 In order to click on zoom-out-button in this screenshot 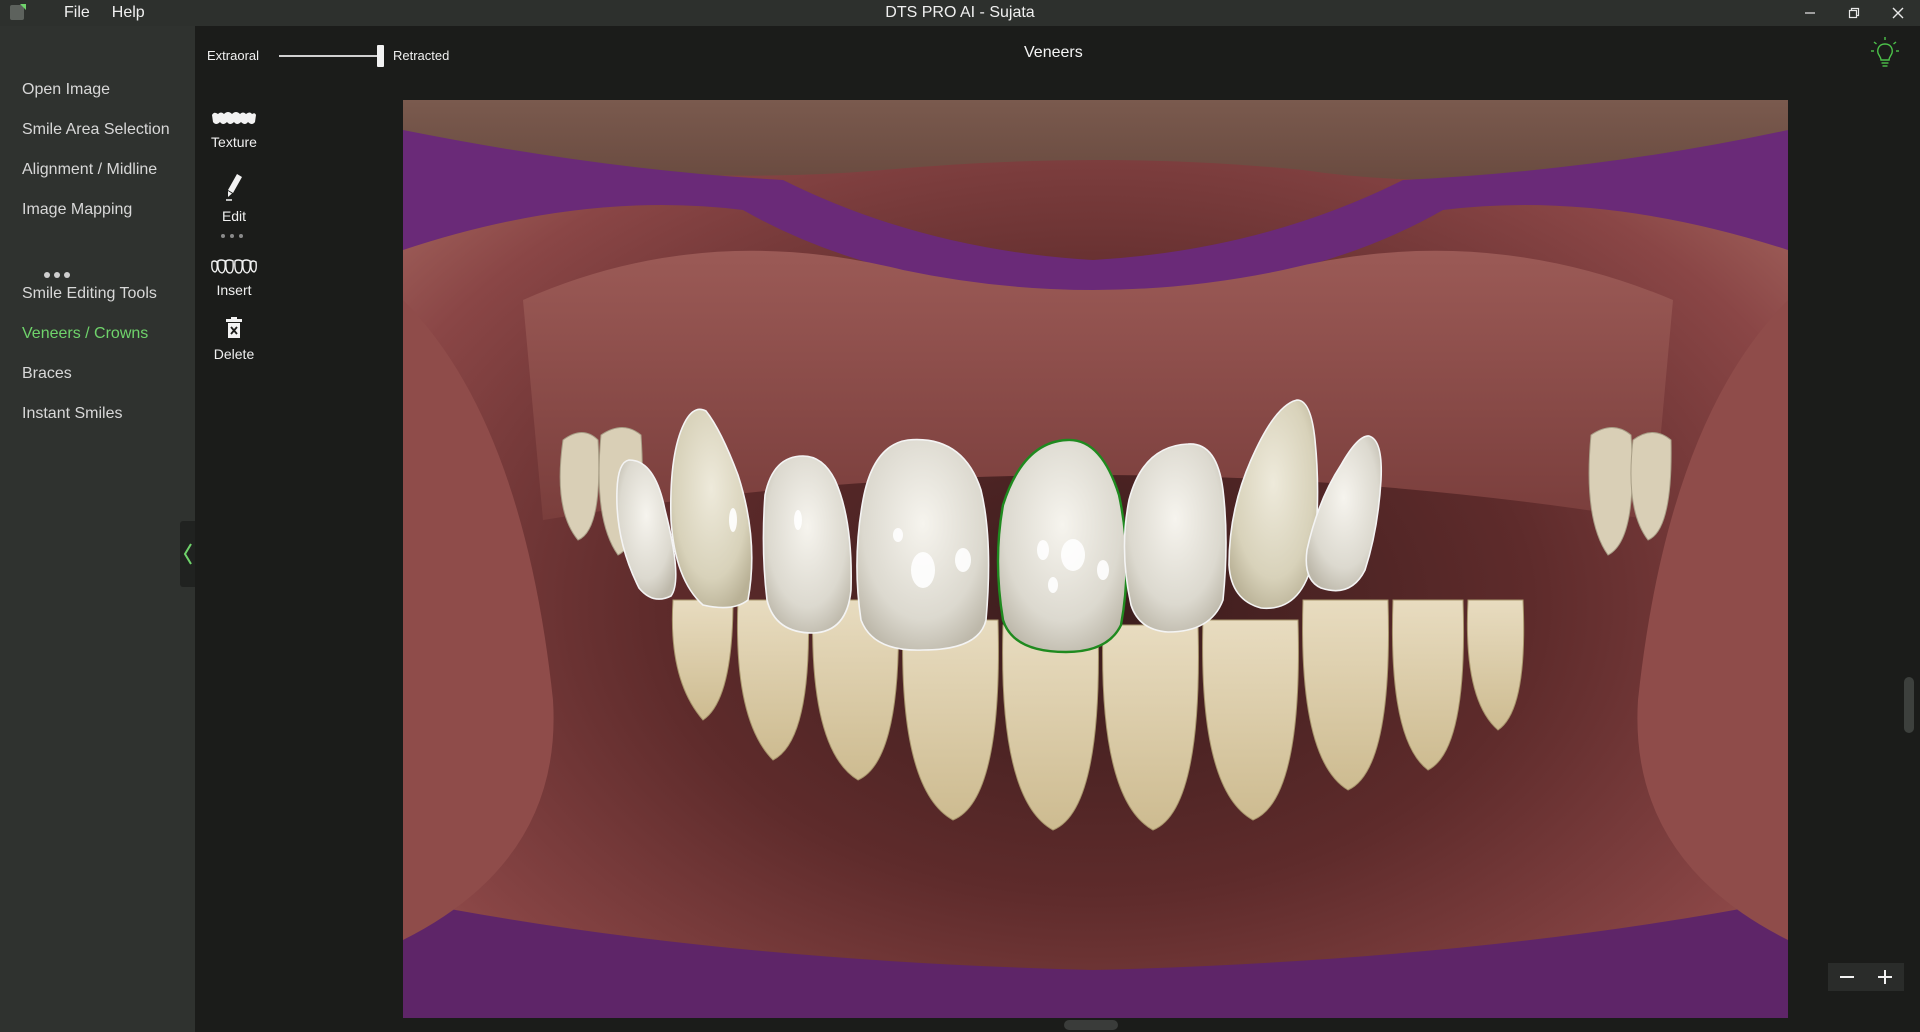, I will do `click(1847, 977)`.